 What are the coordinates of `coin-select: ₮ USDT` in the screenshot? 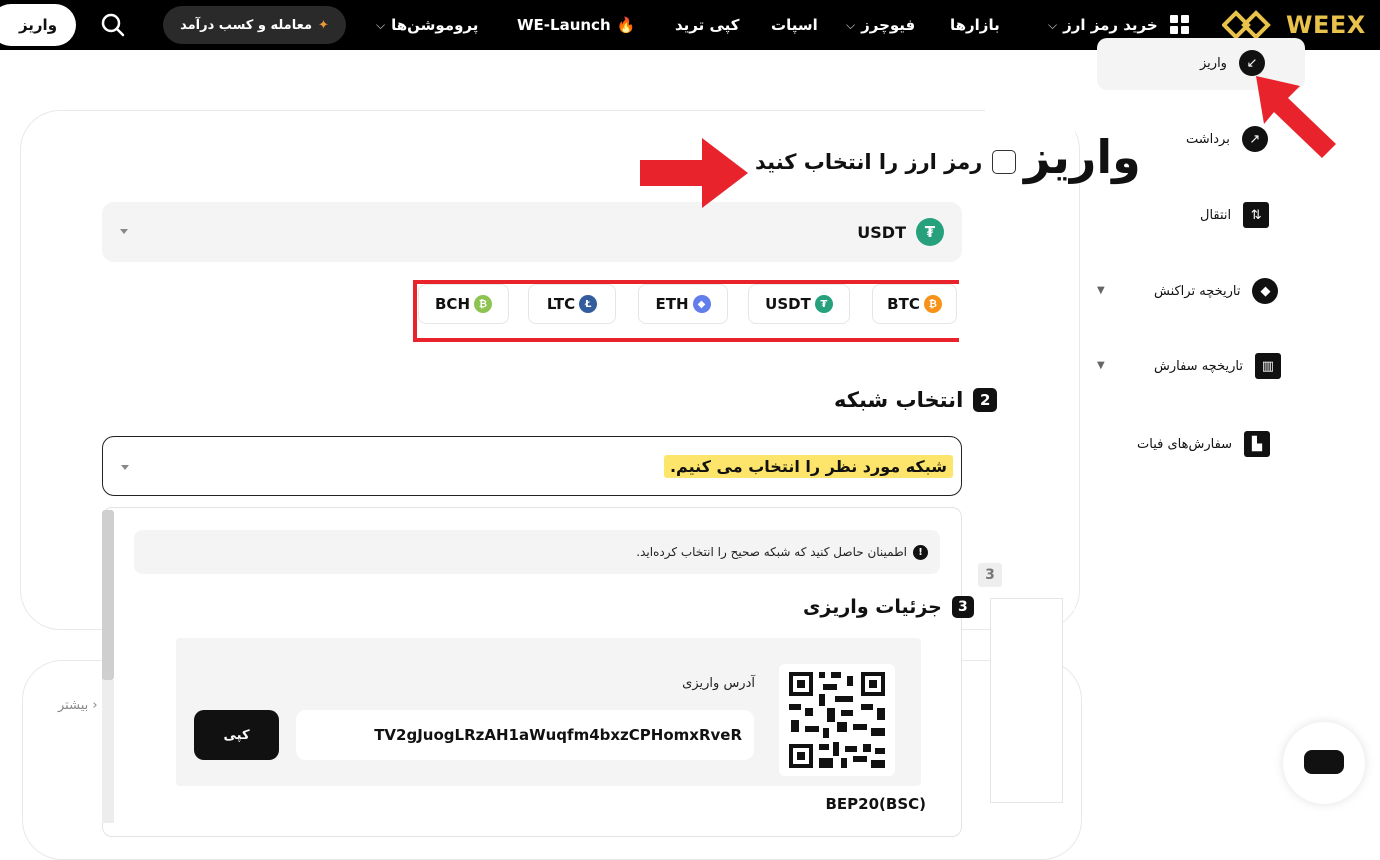 It's located at (532, 232).